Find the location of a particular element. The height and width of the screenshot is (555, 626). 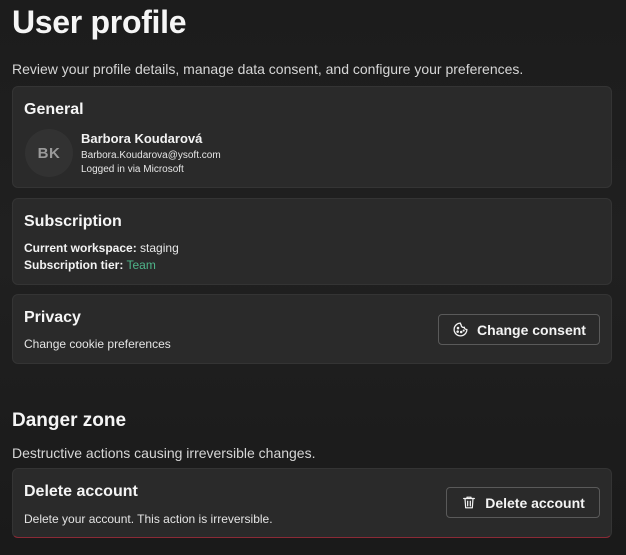

user-name: Barbora Koudarová is located at coordinates (142, 138).